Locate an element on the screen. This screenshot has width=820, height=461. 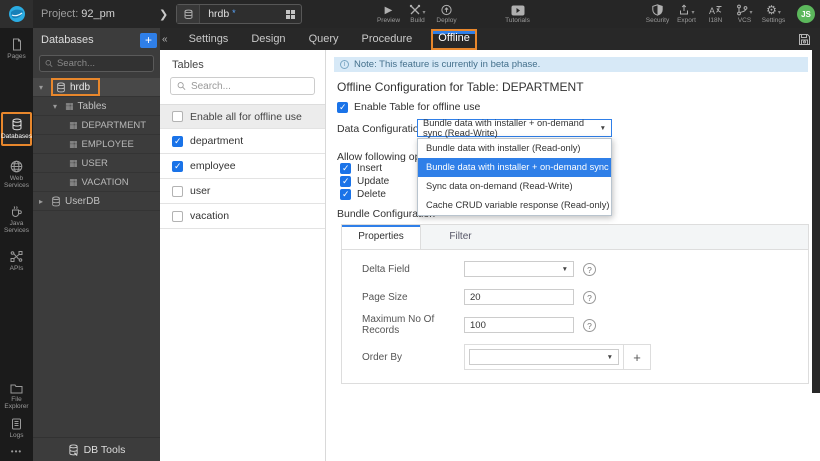
tree-node-vacation-label: VACATION is located at coordinates (105, 182).